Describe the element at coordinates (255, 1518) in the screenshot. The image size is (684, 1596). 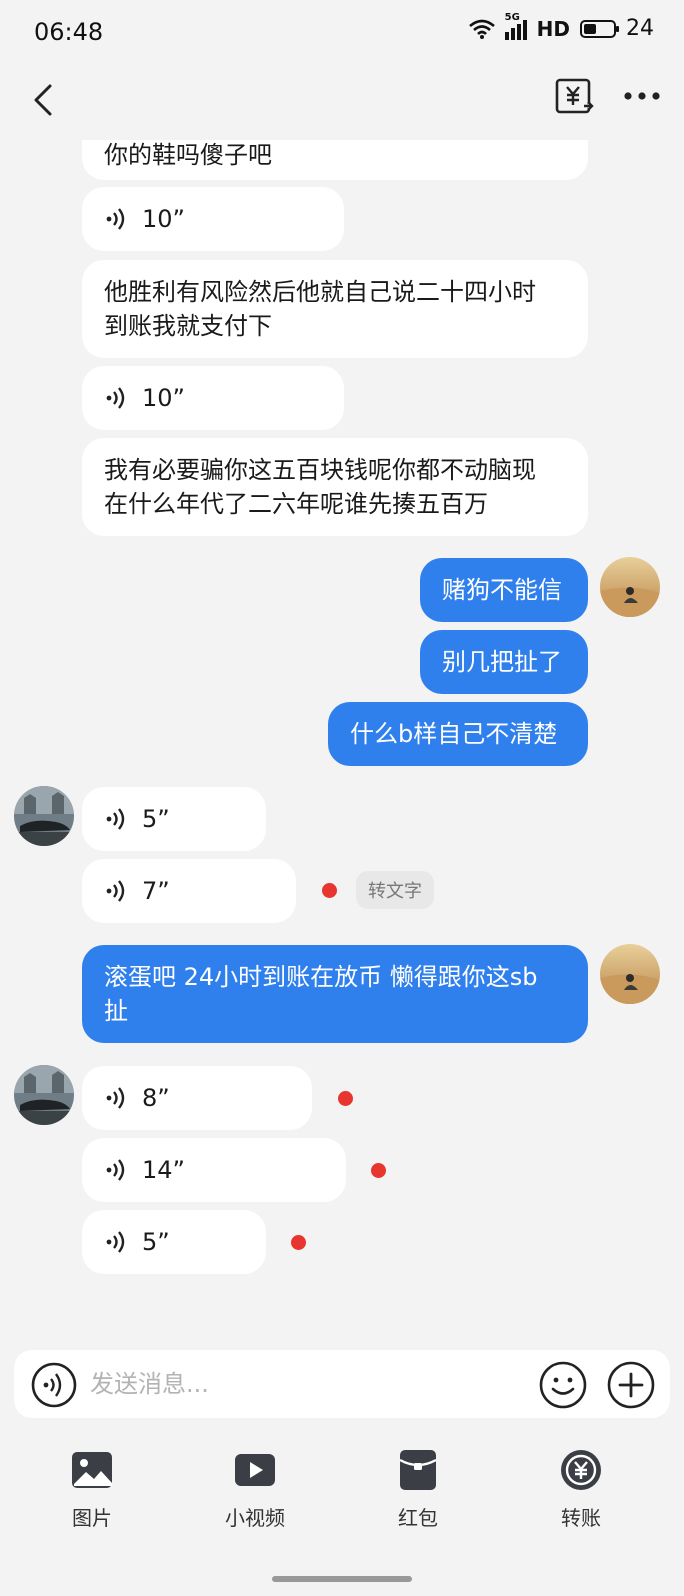
I see `tool-label: 小视频` at that location.